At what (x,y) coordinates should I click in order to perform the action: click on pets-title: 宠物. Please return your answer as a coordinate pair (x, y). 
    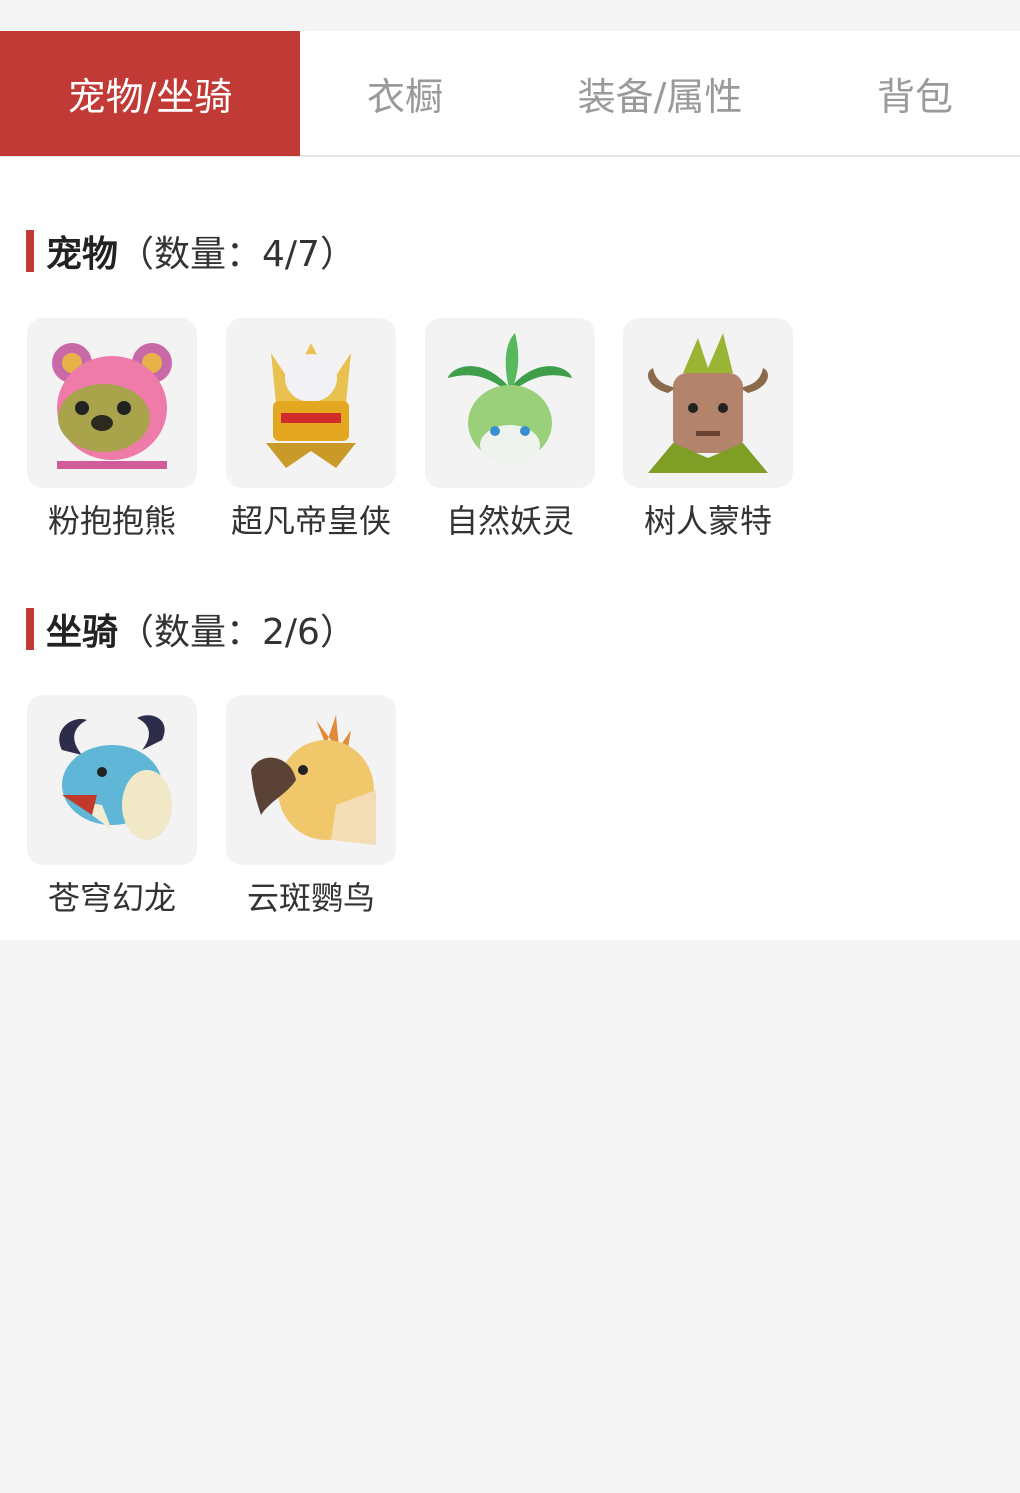
    Looking at the image, I should click on (82, 254).